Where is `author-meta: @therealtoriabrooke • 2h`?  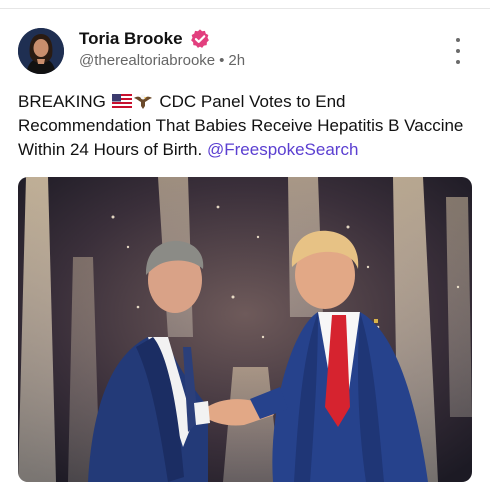
author-meta: @therealtoriabrooke • 2h is located at coordinates (162, 60).